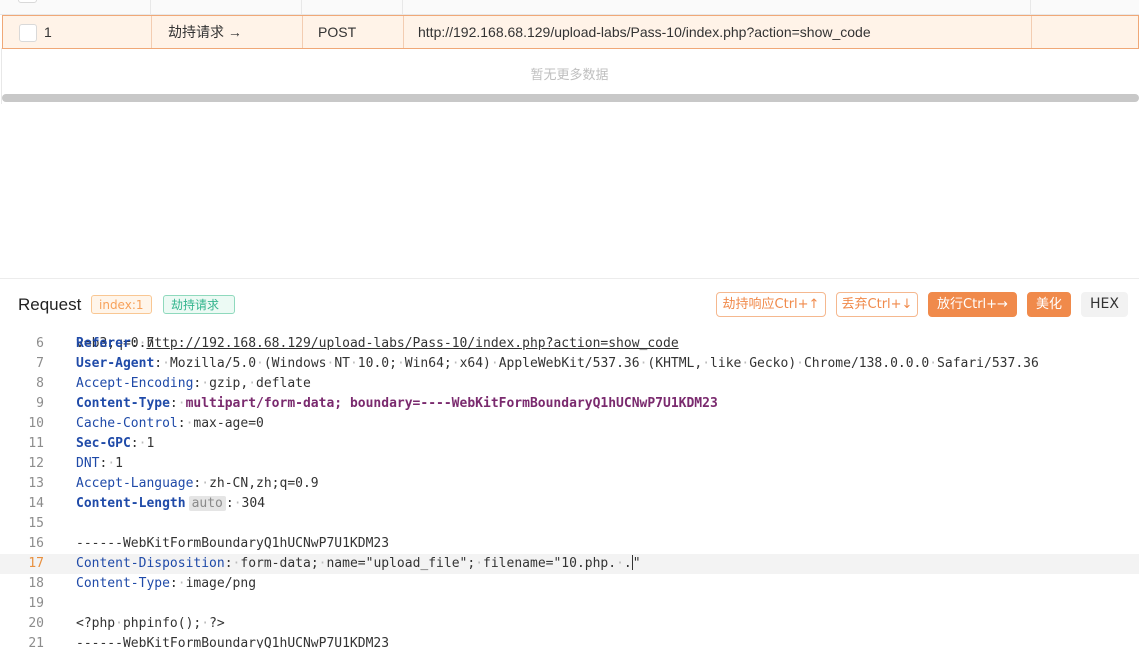 This screenshot has width=1139, height=648. I want to click on row-method: POST, so click(337, 32).